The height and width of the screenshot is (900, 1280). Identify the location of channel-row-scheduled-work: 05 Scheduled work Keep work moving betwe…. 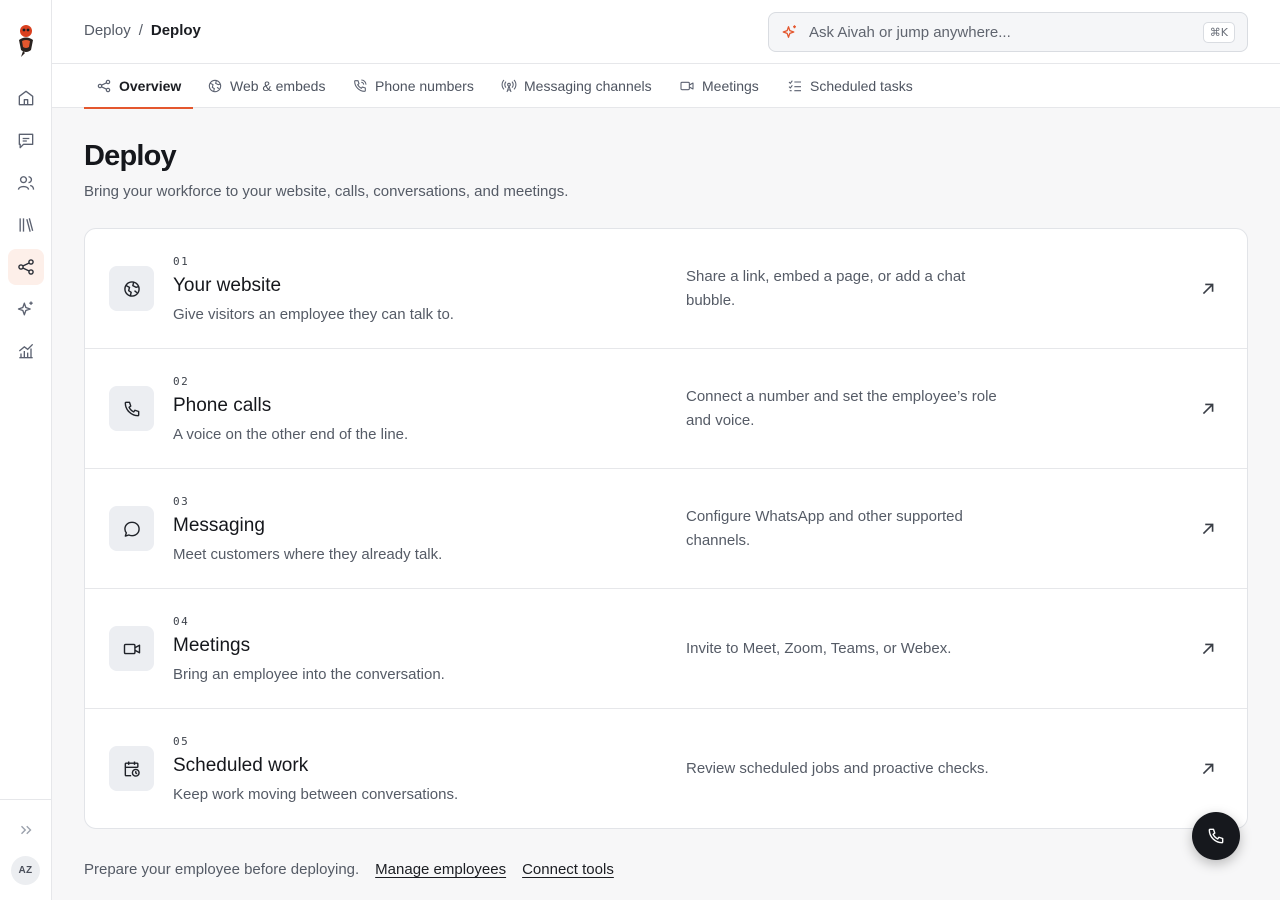
(666, 768).